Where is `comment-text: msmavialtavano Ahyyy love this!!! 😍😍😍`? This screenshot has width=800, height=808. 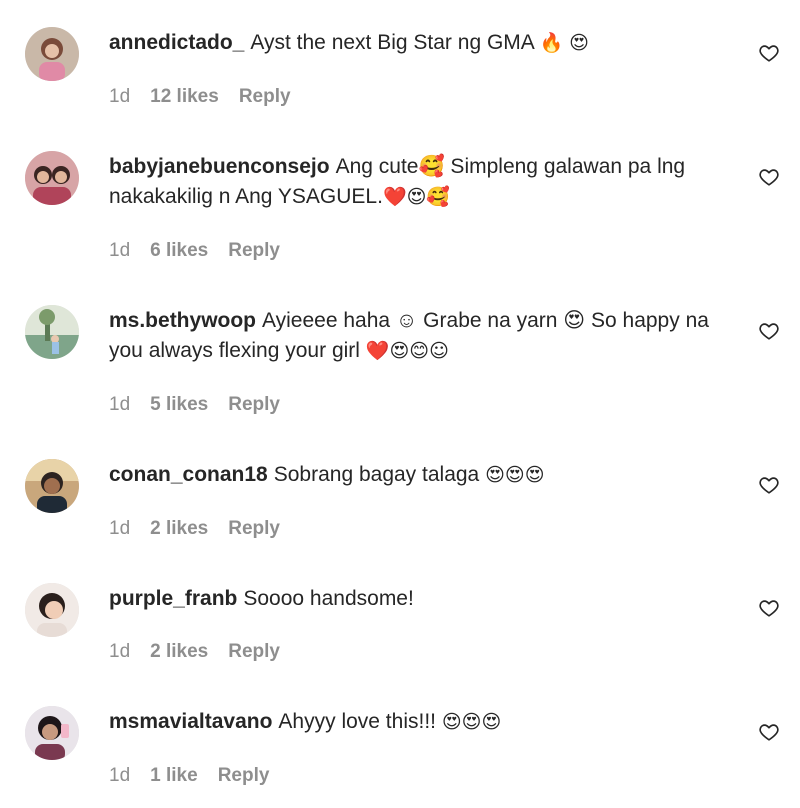 comment-text: msmavialtavano Ahyyy love this!!! 😍😍😍 is located at coordinates (424, 722).